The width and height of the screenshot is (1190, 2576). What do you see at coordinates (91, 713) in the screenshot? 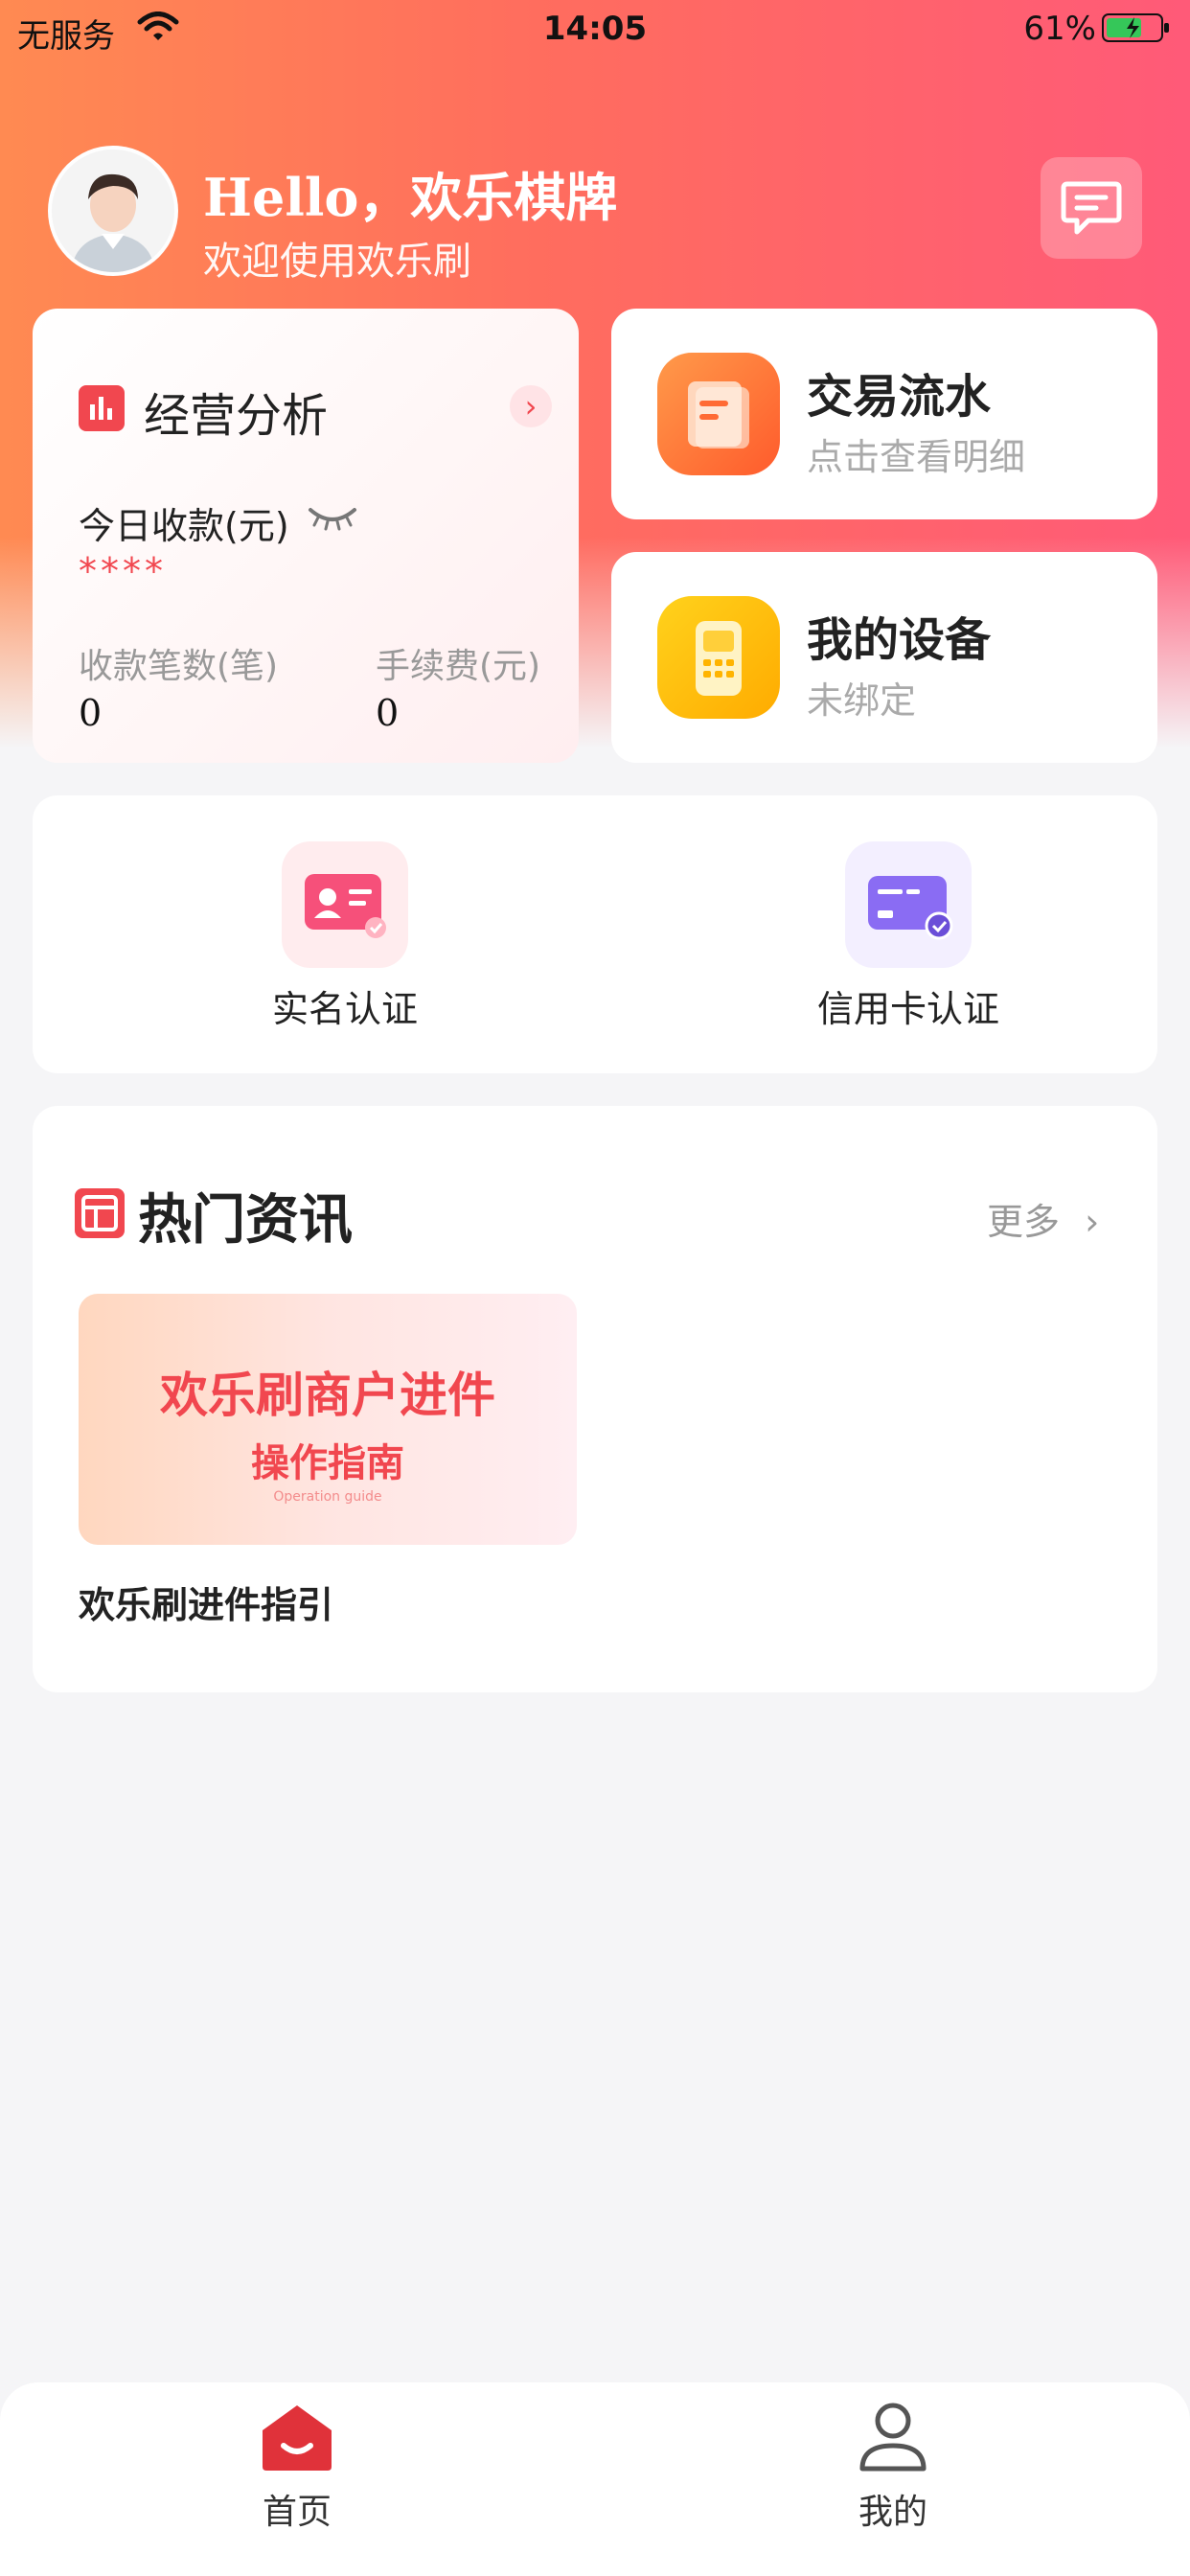
I see `receipt-count-value: 0` at bounding box center [91, 713].